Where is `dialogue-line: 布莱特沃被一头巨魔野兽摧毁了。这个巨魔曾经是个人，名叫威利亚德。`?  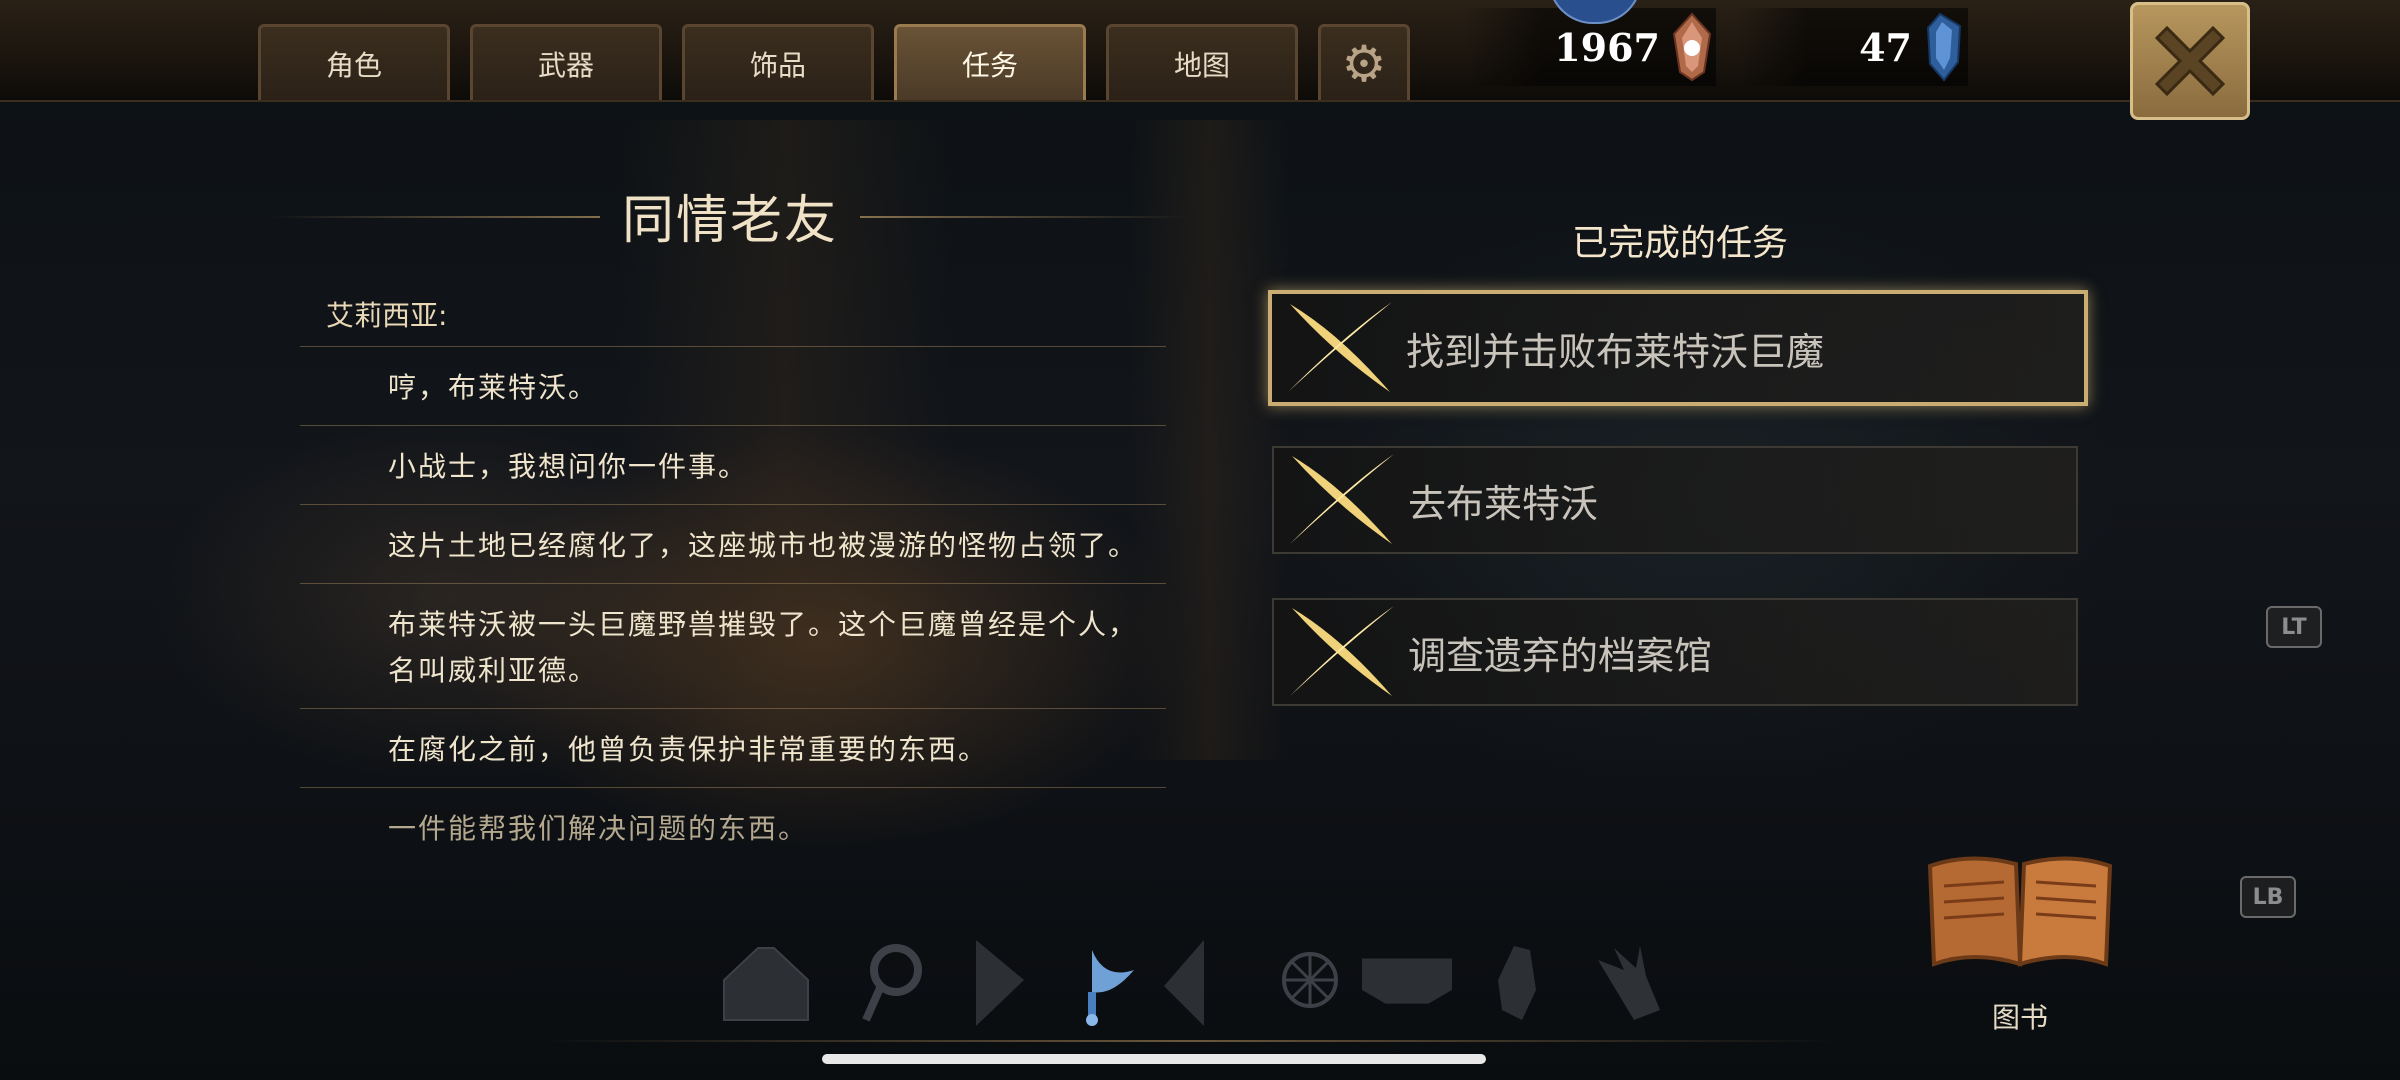 dialogue-line: 布莱特沃被一头巨魔野兽摧毁了。这个巨魔曾经是个人，名叫威利亚德。 is located at coordinates (733, 645).